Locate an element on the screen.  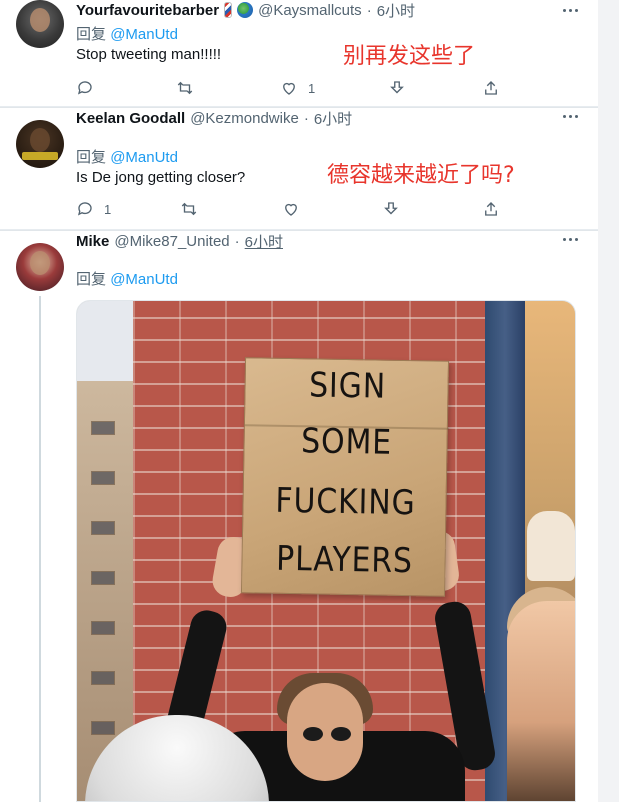
bystander is located at coordinates (541, 701).